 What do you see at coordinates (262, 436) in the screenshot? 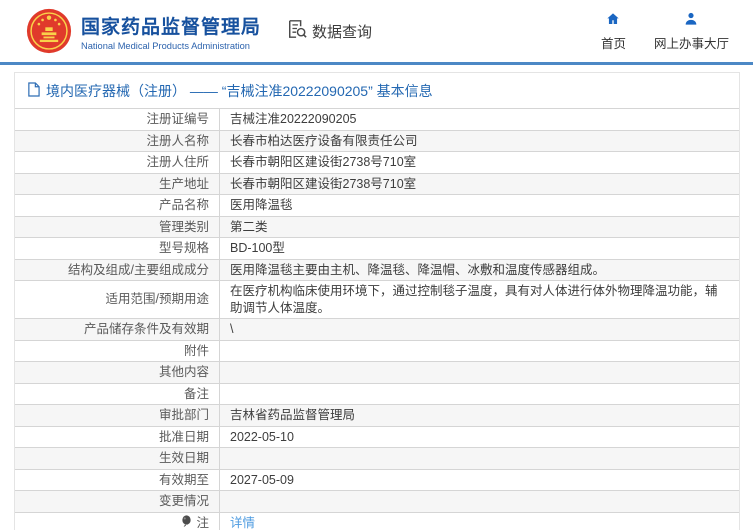
I see `row-value: 2022-05-10` at bounding box center [262, 436].